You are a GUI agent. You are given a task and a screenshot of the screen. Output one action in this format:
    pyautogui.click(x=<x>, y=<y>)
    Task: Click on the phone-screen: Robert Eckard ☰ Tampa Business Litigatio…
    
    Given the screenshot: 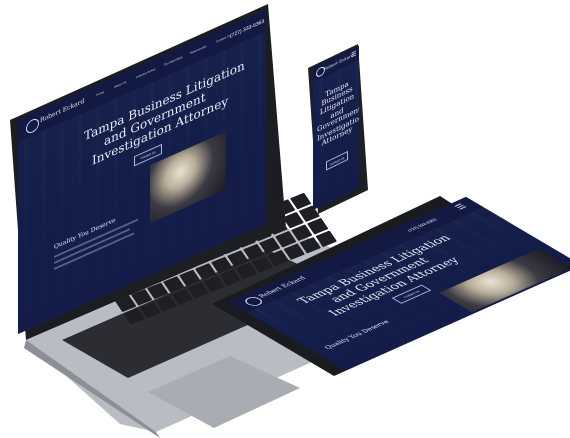 What is the action you would take?
    pyautogui.click(x=336, y=127)
    